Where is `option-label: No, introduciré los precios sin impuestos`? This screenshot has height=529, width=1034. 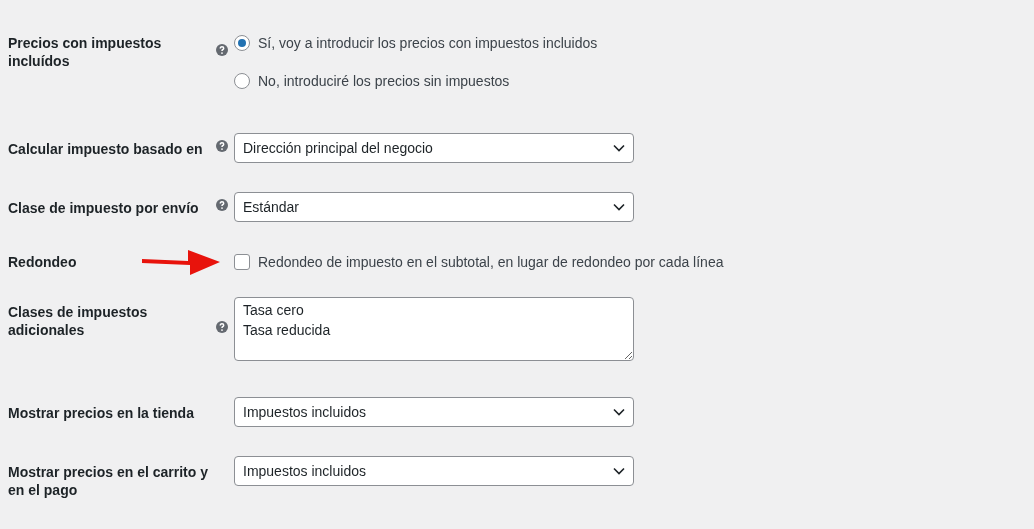 option-label: No, introduciré los precios sin impuestos is located at coordinates (384, 81).